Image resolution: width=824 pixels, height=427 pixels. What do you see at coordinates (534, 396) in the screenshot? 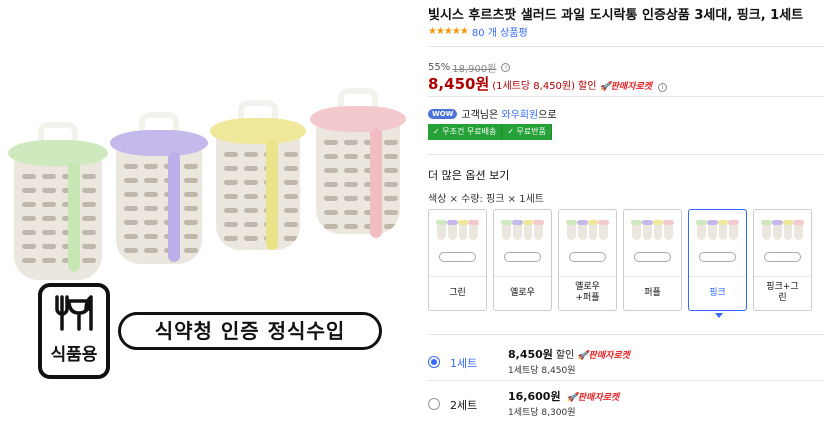
I see `quantity-price: 16,600원` at bounding box center [534, 396].